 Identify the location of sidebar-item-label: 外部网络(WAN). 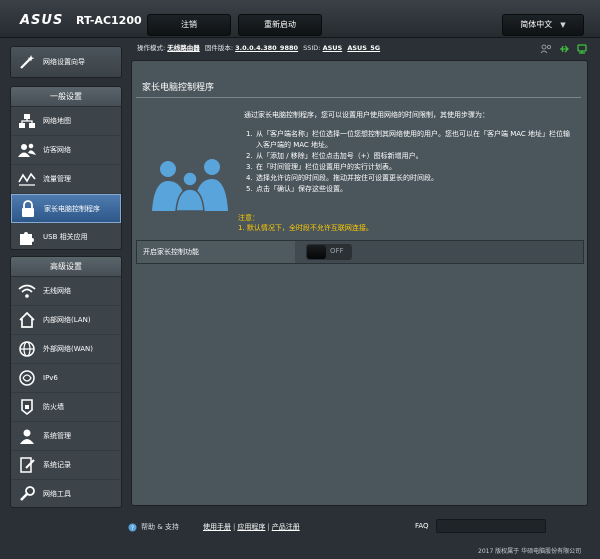
(68, 349).